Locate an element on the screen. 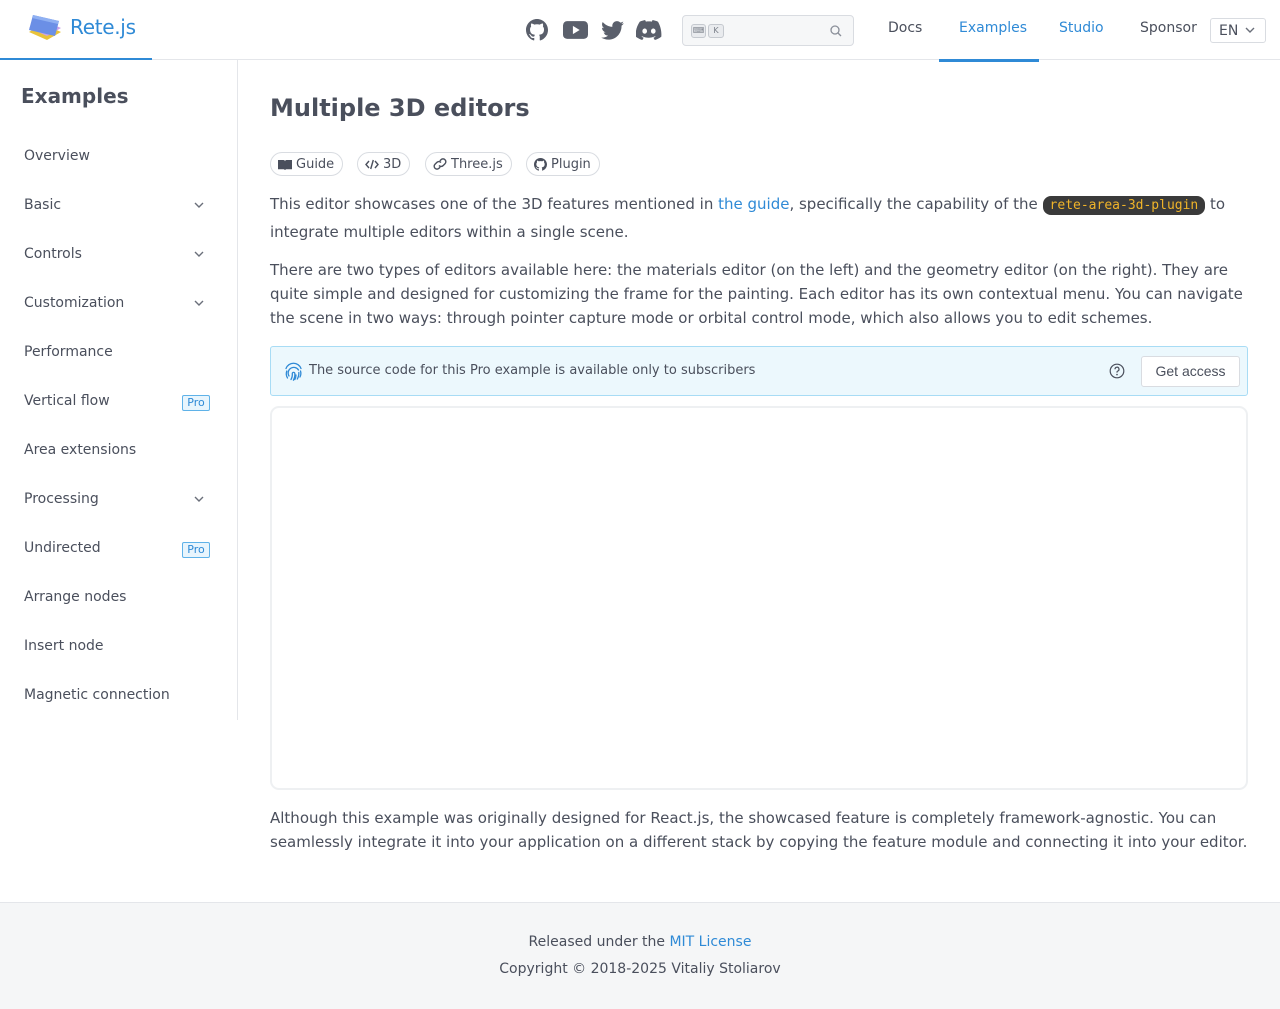  sidebar-item-arrange-nodes: Arrange nodes is located at coordinates (119, 598).